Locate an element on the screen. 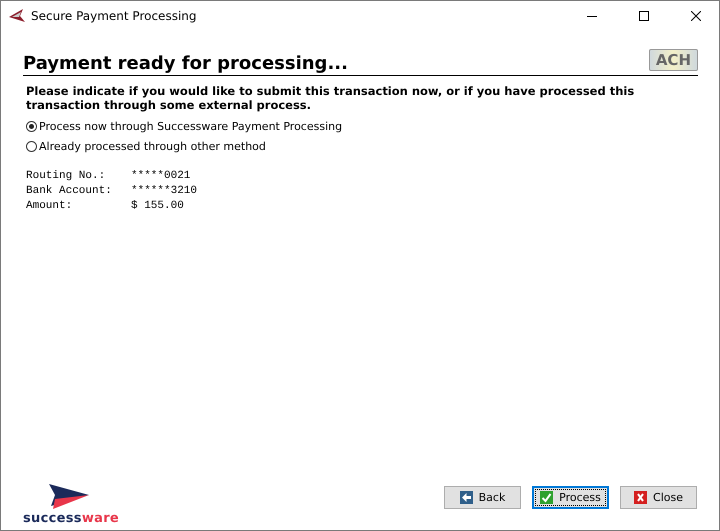  app-icon is located at coordinates (17, 16).